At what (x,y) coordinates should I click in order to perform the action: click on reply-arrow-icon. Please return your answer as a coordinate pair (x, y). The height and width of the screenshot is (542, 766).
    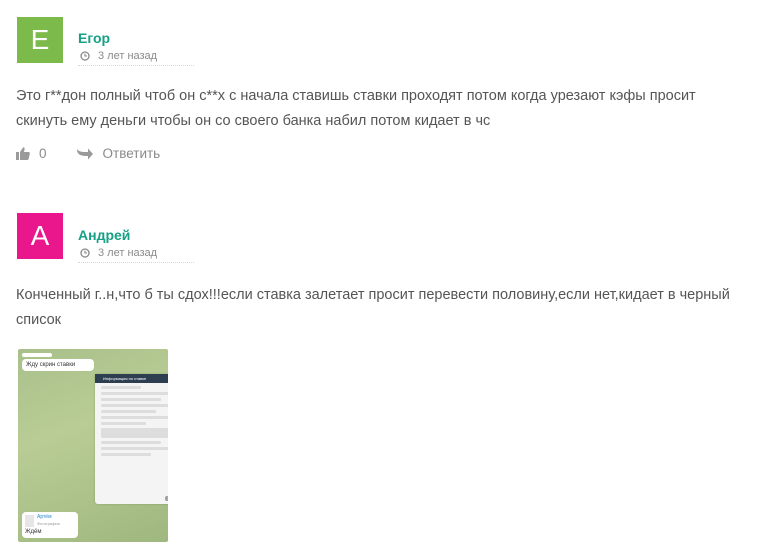
    Looking at the image, I should click on (84, 153).